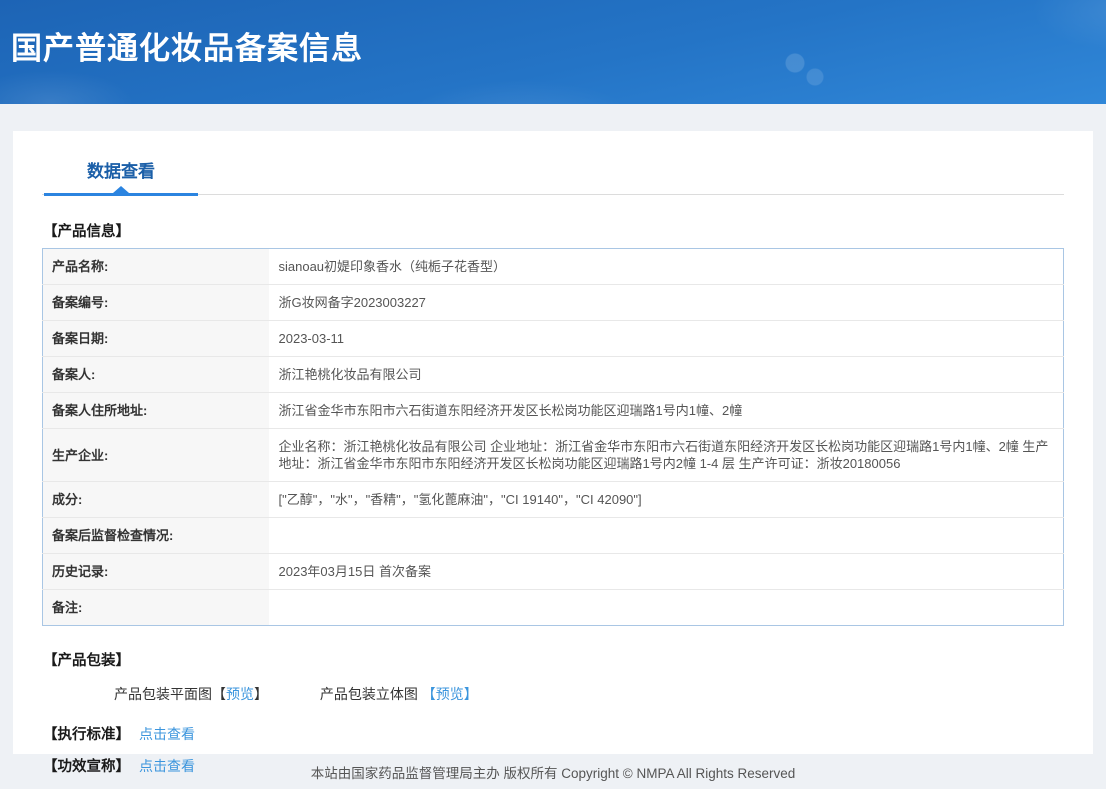 This screenshot has width=1106, height=789. Describe the element at coordinates (155, 607) in the screenshot. I see `row-label: 备注:` at that location.